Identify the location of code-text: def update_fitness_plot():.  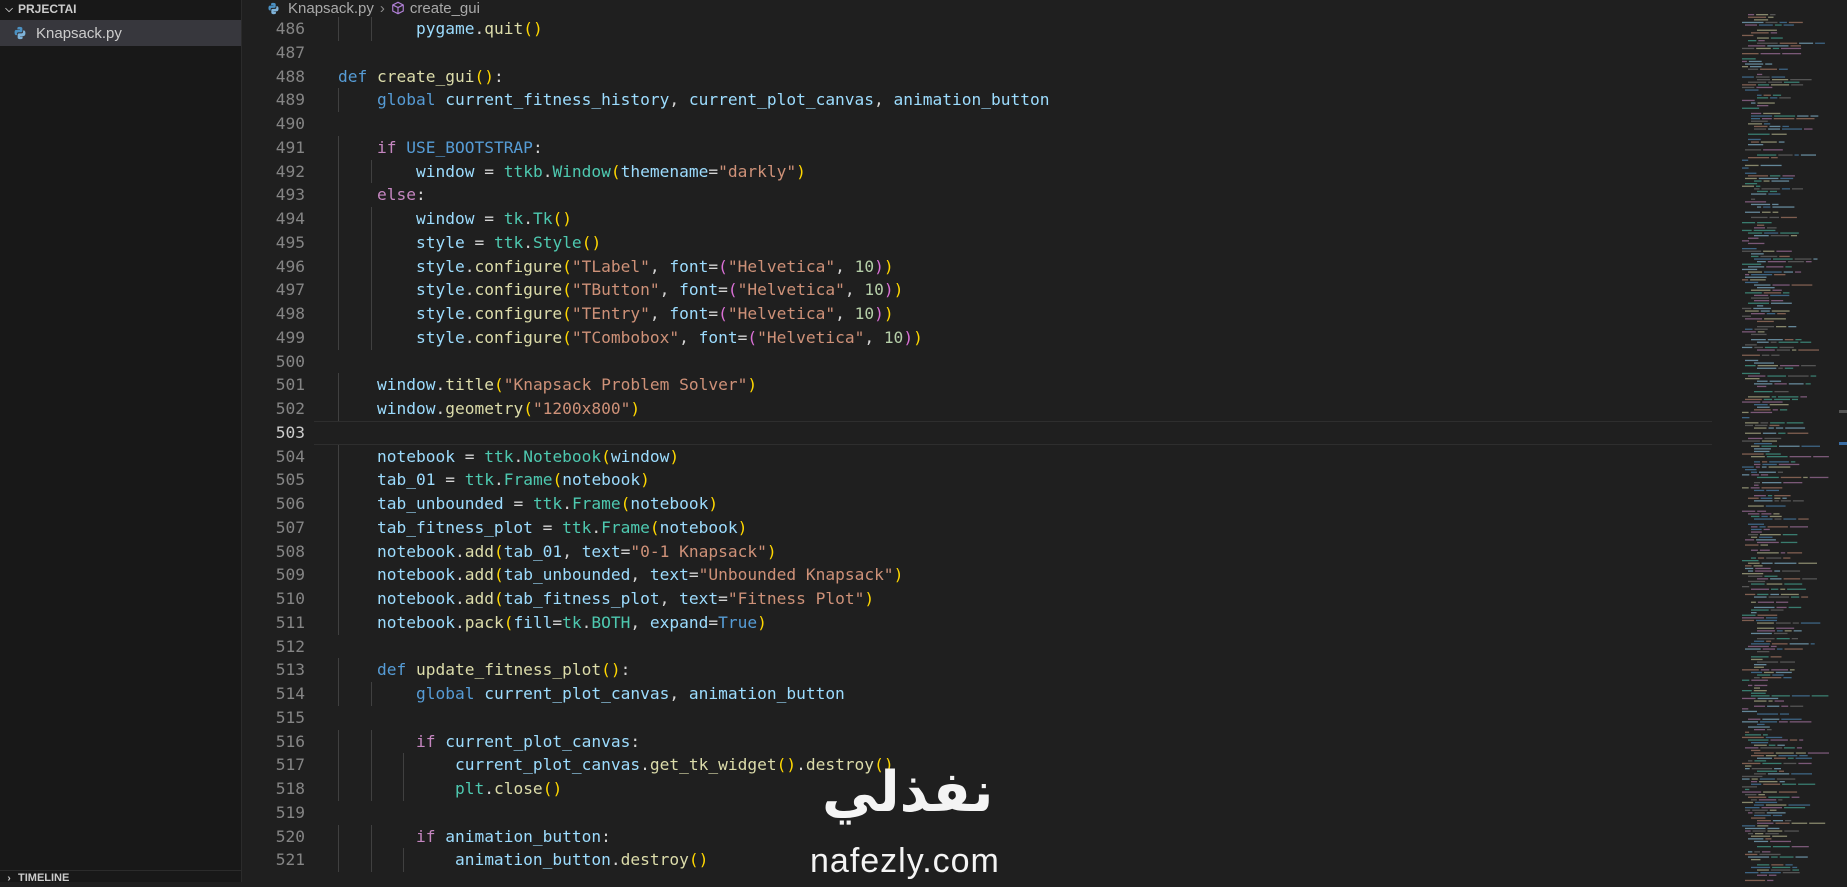
(484, 670).